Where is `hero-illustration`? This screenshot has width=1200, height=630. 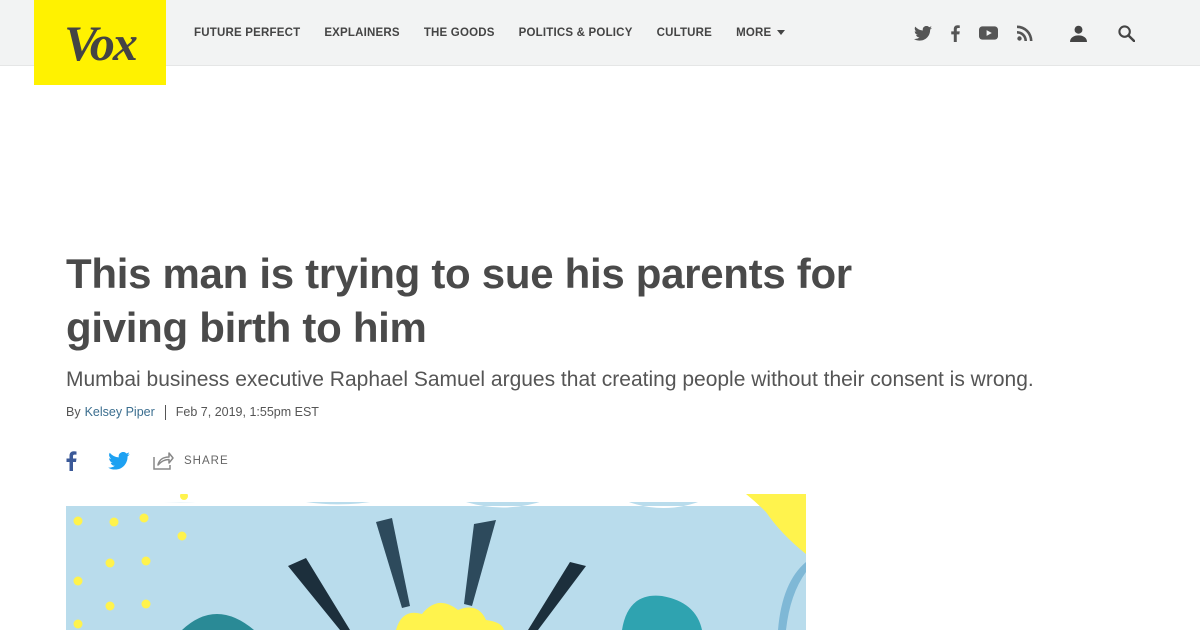 hero-illustration is located at coordinates (436, 562).